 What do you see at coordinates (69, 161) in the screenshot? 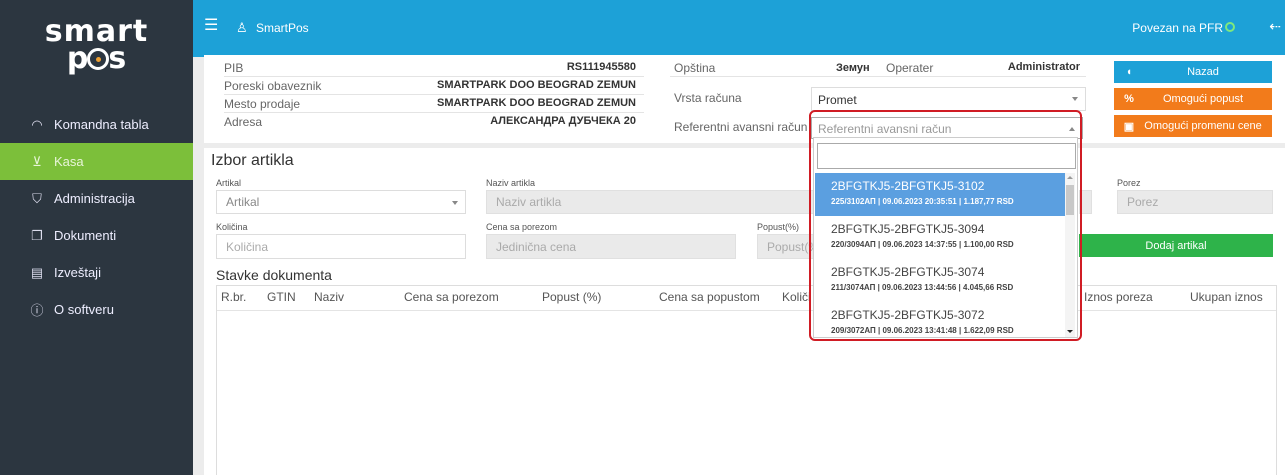
I see `sidebar-item-label: Kasa` at bounding box center [69, 161].